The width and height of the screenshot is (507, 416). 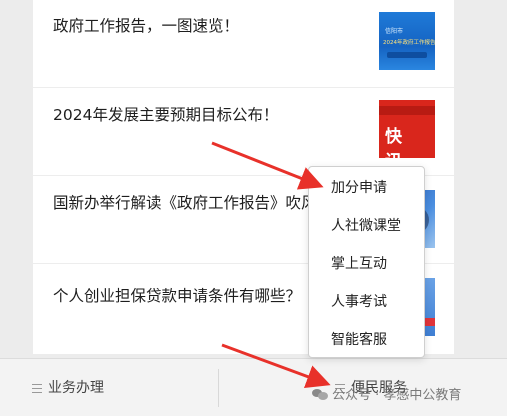 I want to click on tab-divider, so click(x=218, y=388).